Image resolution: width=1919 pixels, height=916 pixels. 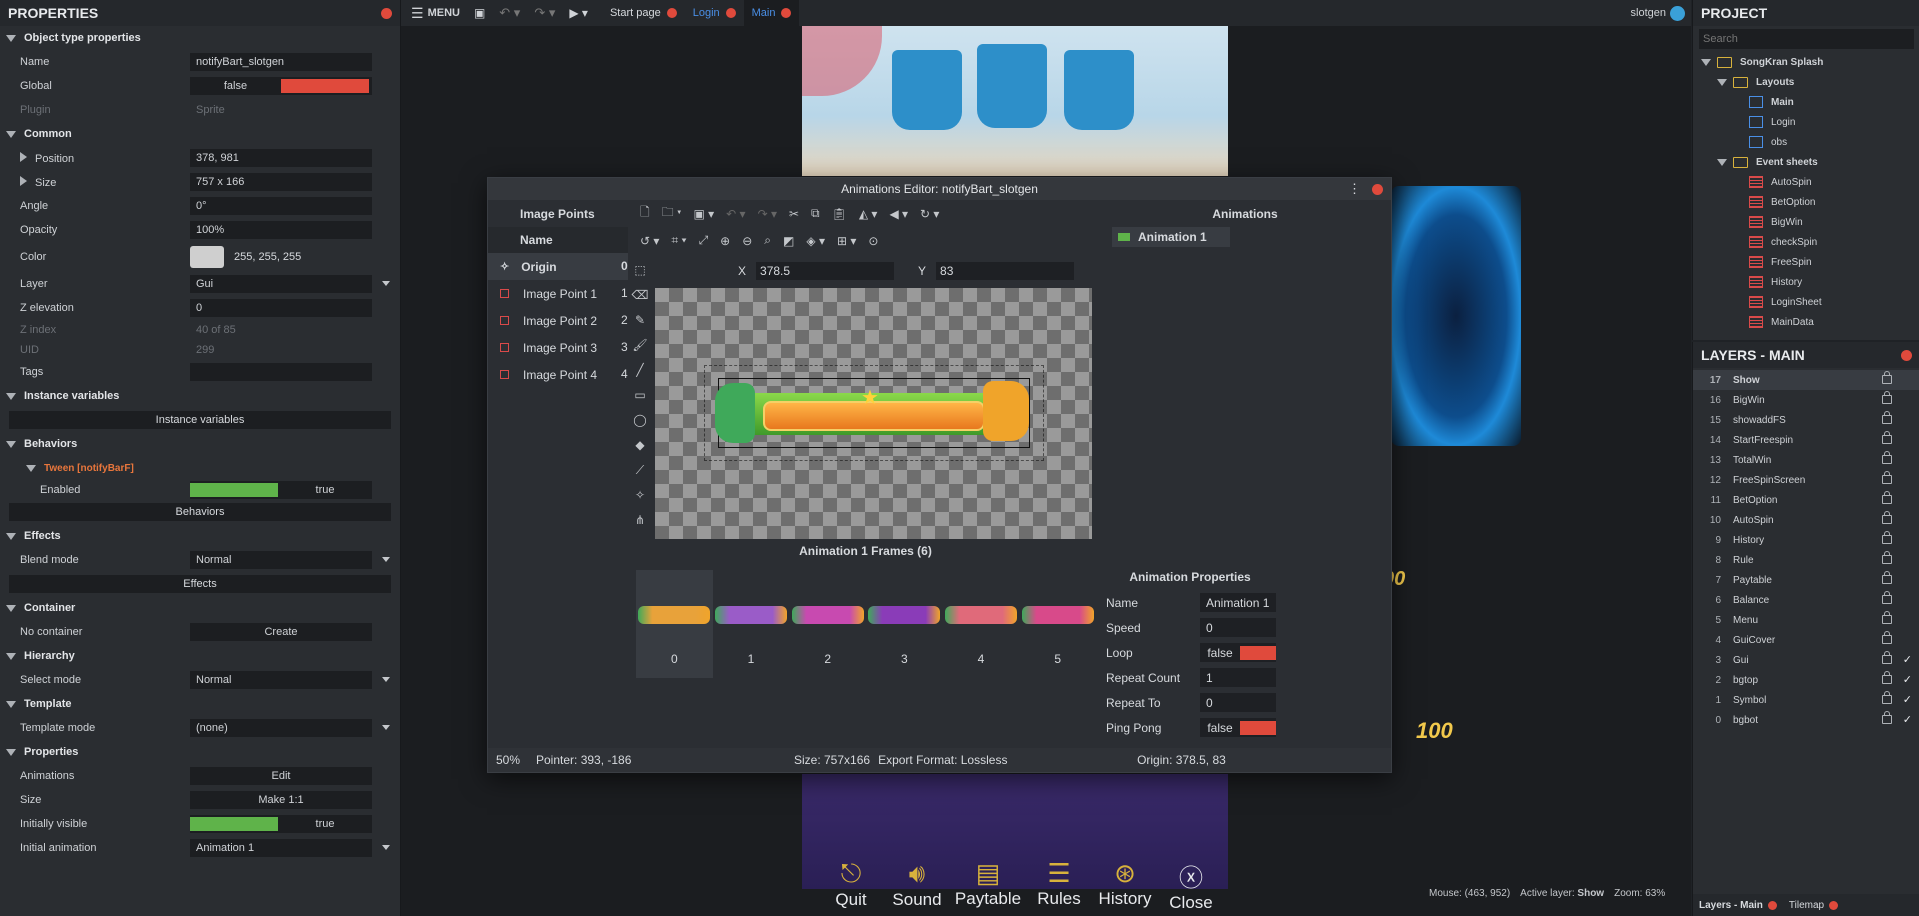 What do you see at coordinates (558, 320) in the screenshot?
I see `image-point-row: Image Point 2` at bounding box center [558, 320].